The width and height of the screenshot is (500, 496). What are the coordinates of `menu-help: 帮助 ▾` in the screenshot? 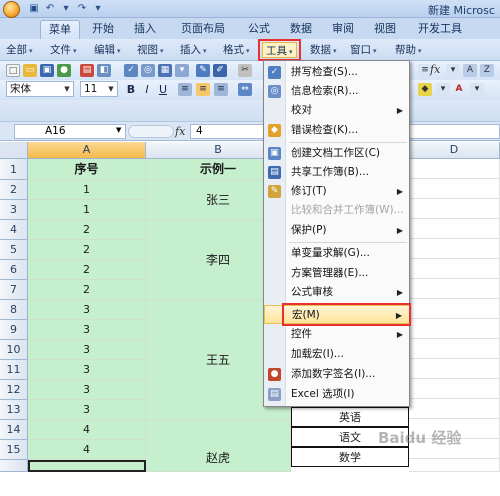 It's located at (408, 50).